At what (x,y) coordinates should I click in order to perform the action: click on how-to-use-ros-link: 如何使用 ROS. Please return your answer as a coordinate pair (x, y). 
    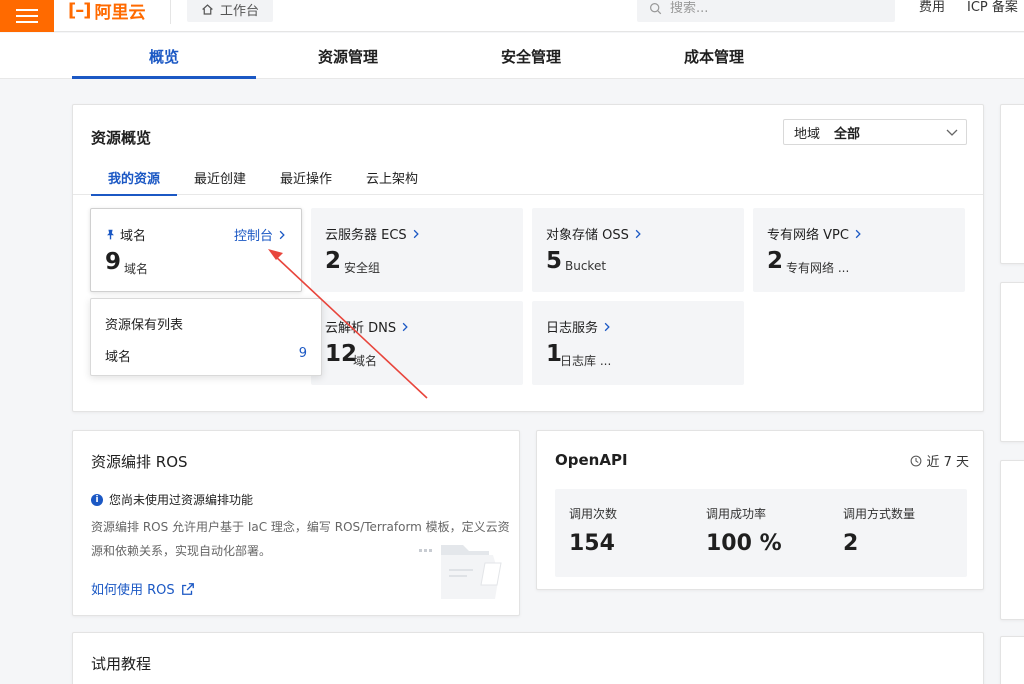
    Looking at the image, I should click on (143, 588).